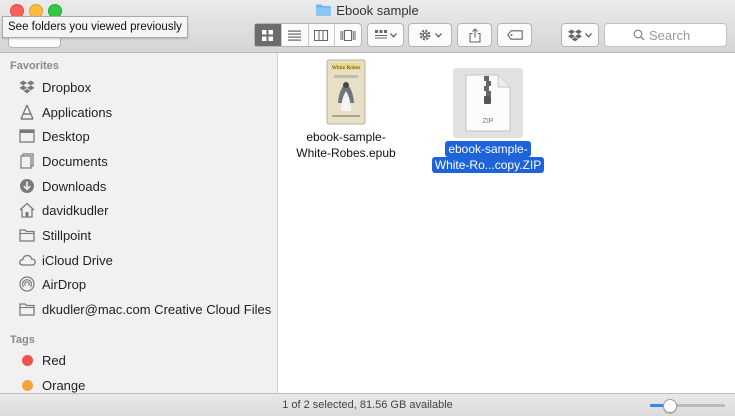 Image resolution: width=735 pixels, height=416 pixels. I want to click on red-tag-icon, so click(27, 360).